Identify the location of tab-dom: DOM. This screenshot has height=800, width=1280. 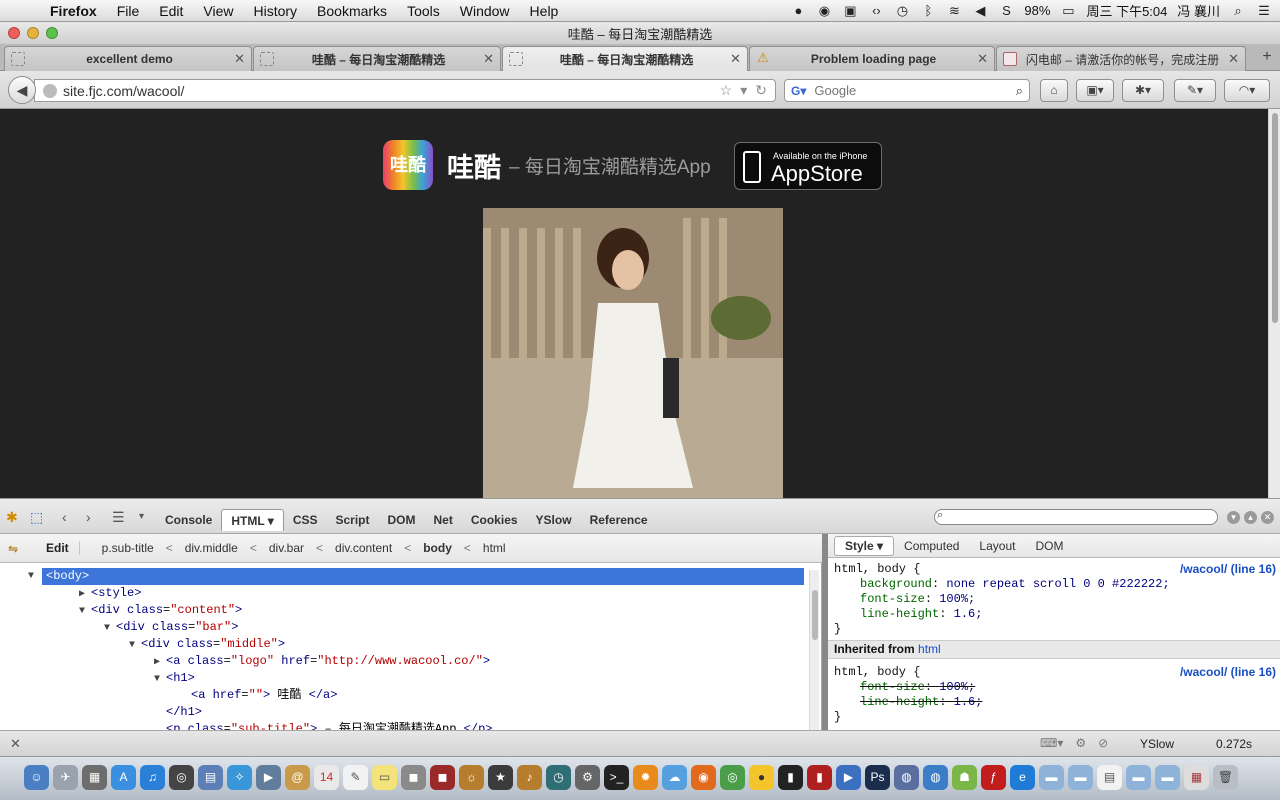
(402, 520).